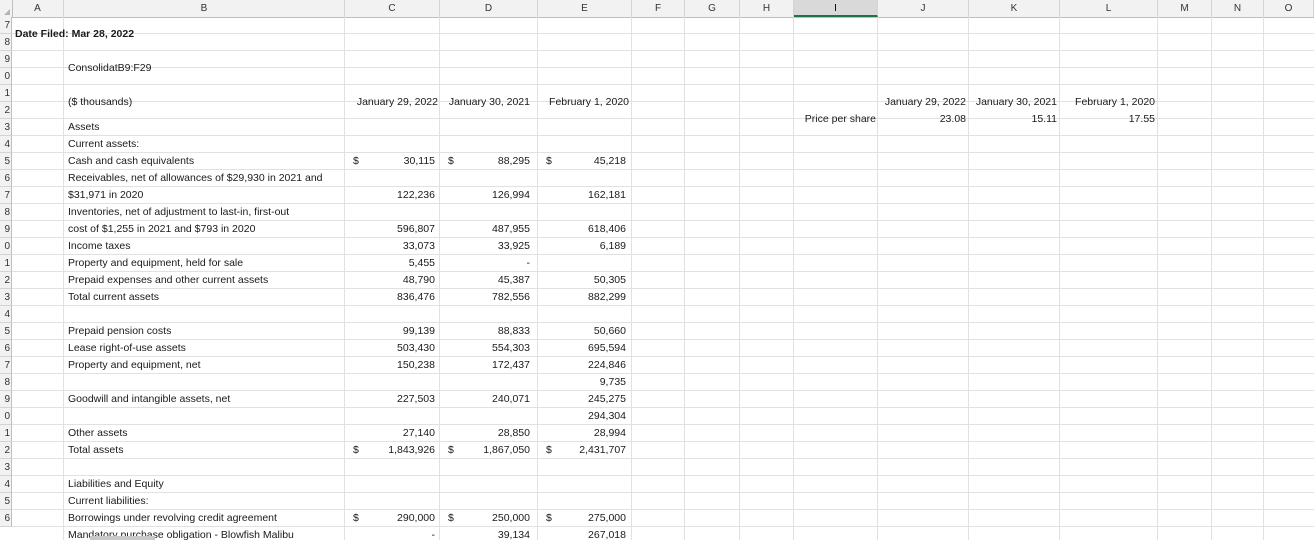  What do you see at coordinates (1238, 8) in the screenshot?
I see `column-header-n: N` at bounding box center [1238, 8].